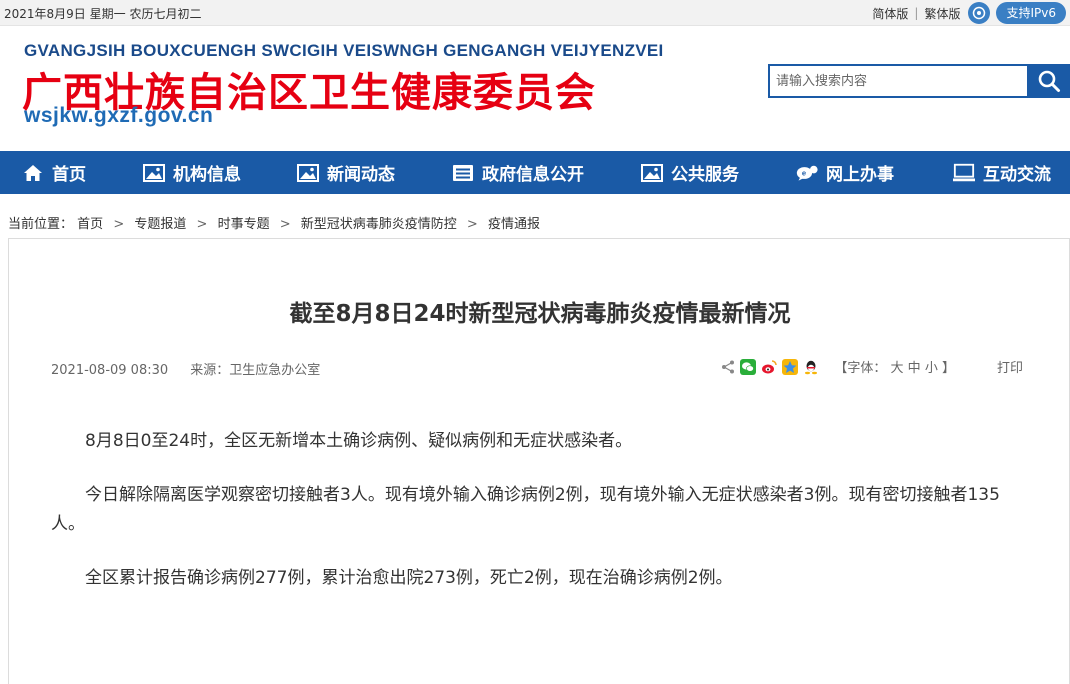 This screenshot has width=1070, height=684. Describe the element at coordinates (890, 13) in the screenshot. I see `simplified-chinese-link: 简体版` at that location.